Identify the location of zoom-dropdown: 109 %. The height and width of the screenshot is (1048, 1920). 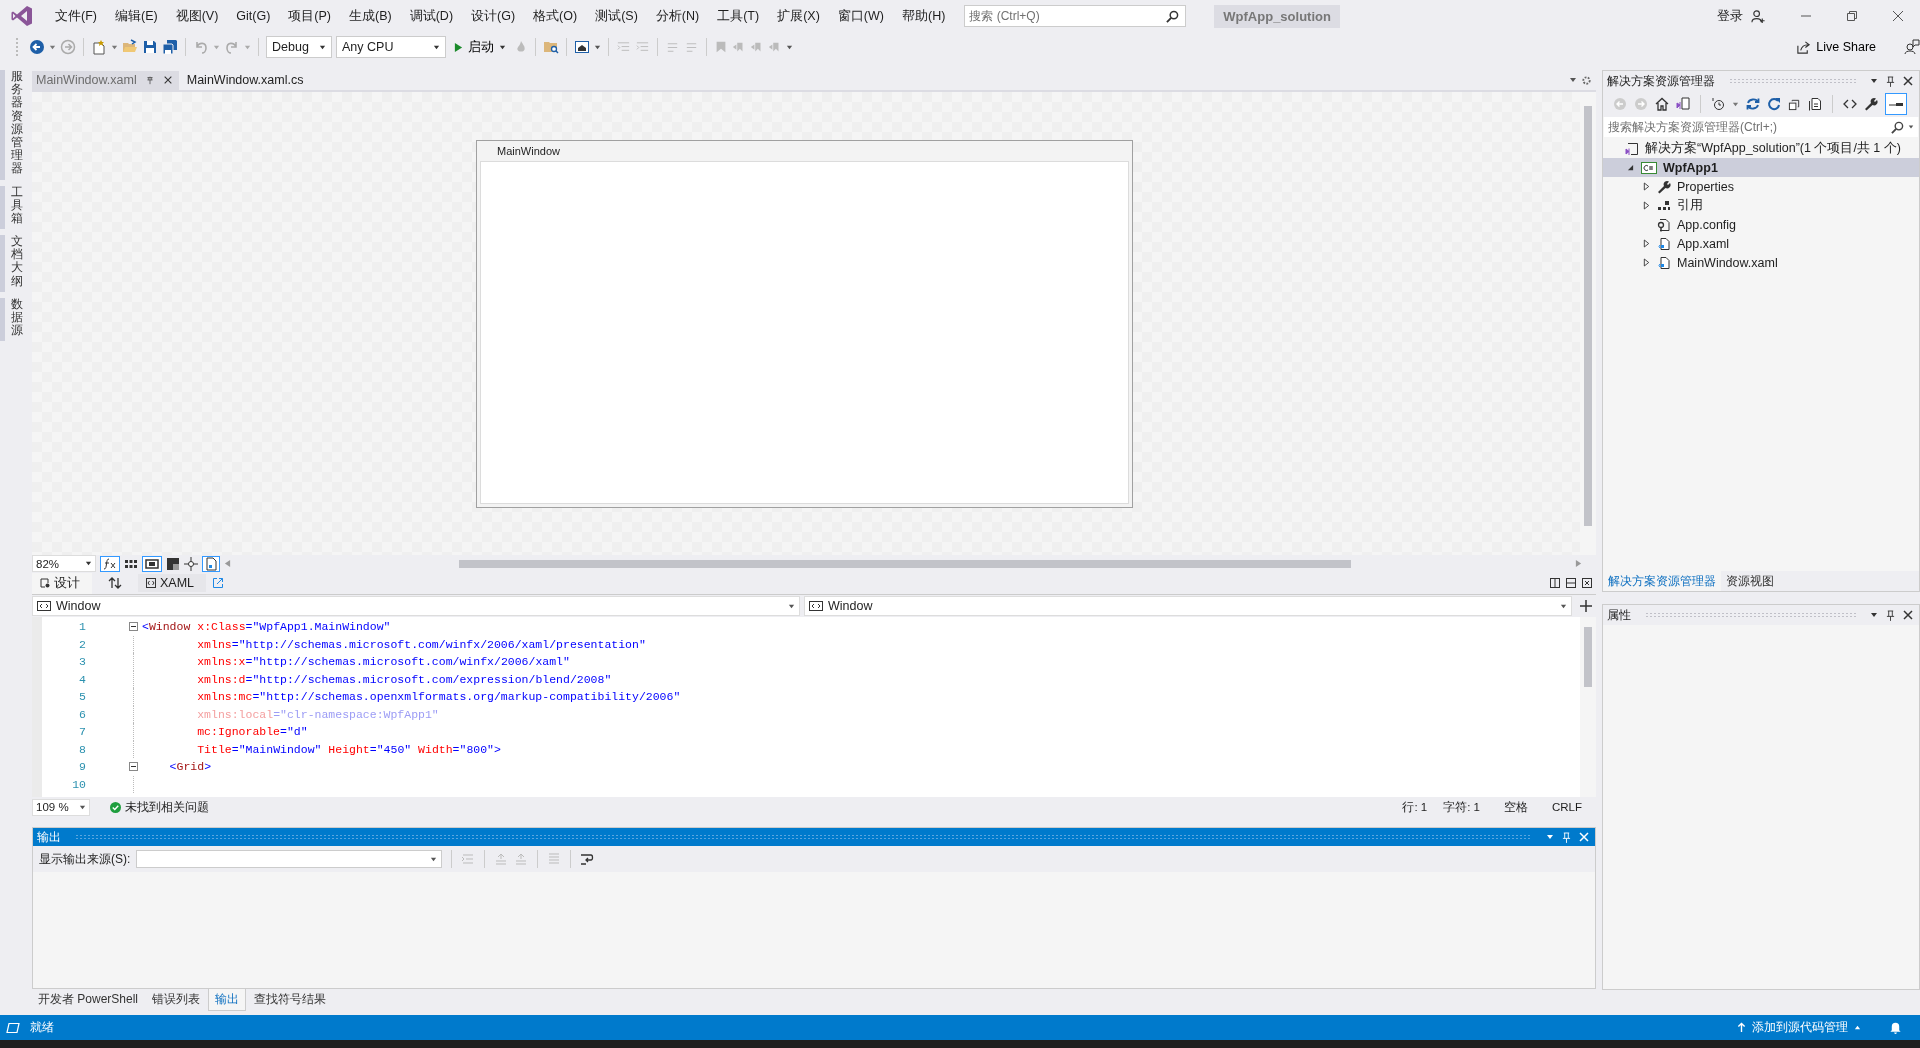
(61, 807).